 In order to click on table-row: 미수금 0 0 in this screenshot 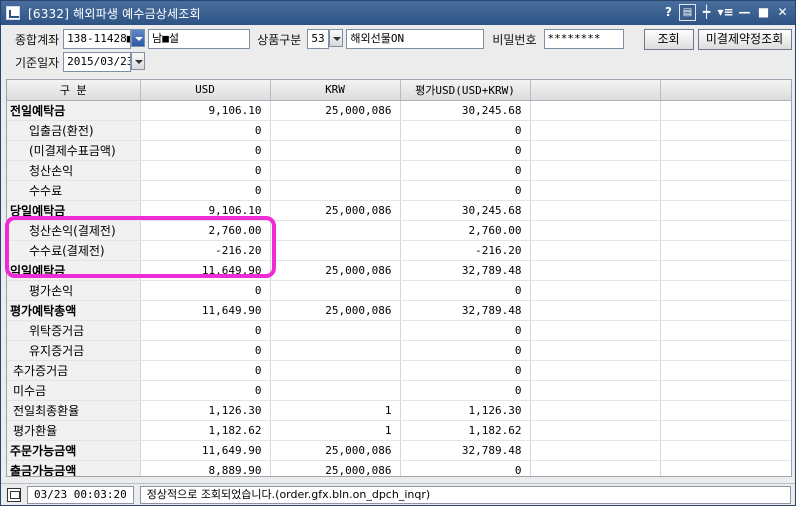, I will do `click(399, 390)`.